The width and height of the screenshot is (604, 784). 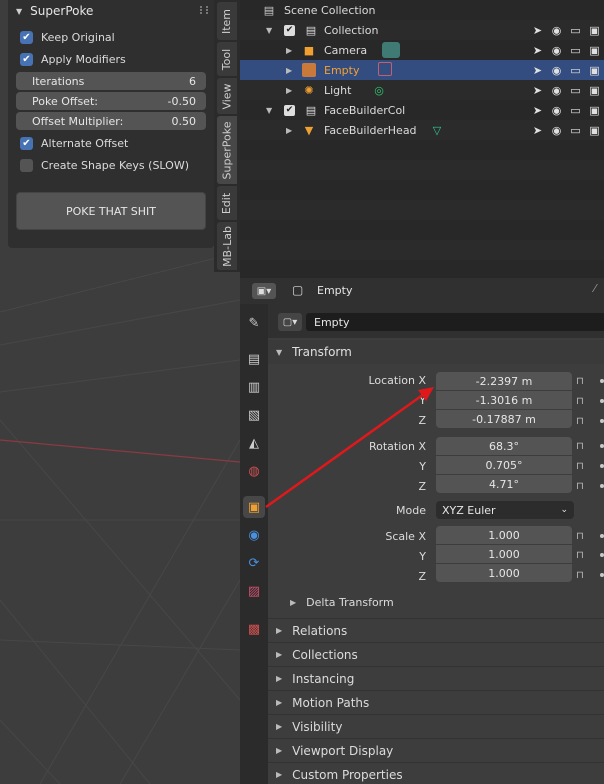 What do you see at coordinates (436, 654) in the screenshot?
I see `collections-panel: ▶ Collections` at bounding box center [436, 654].